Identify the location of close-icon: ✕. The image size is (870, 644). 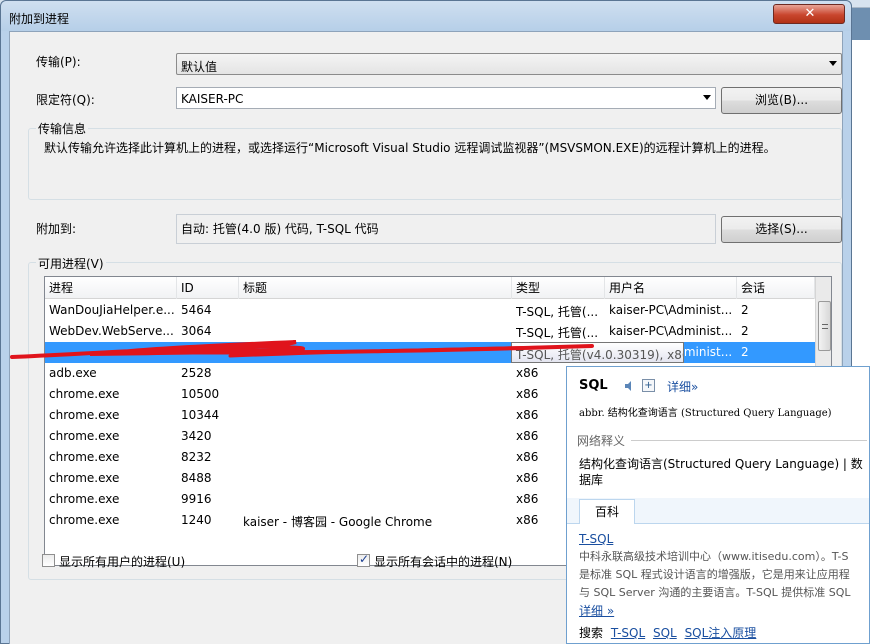
(810, 13).